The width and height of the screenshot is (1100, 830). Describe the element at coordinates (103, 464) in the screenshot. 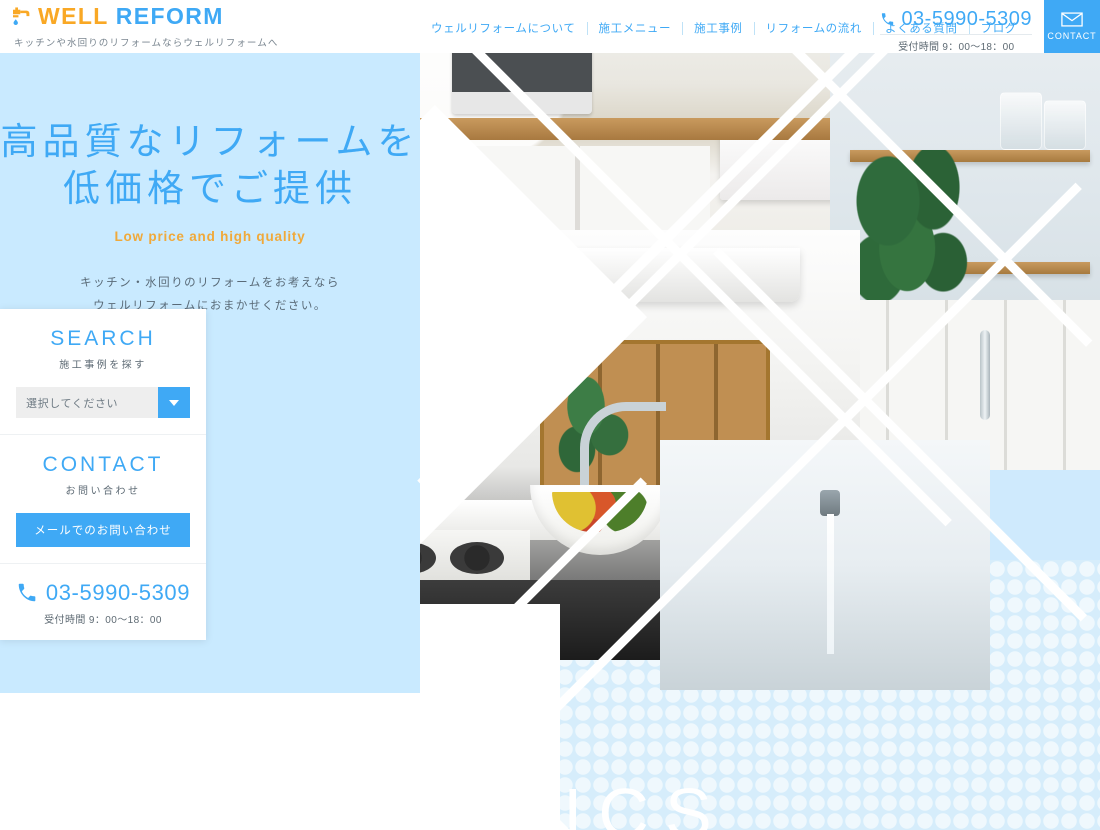

I see `contact-title: CONTACT` at that location.